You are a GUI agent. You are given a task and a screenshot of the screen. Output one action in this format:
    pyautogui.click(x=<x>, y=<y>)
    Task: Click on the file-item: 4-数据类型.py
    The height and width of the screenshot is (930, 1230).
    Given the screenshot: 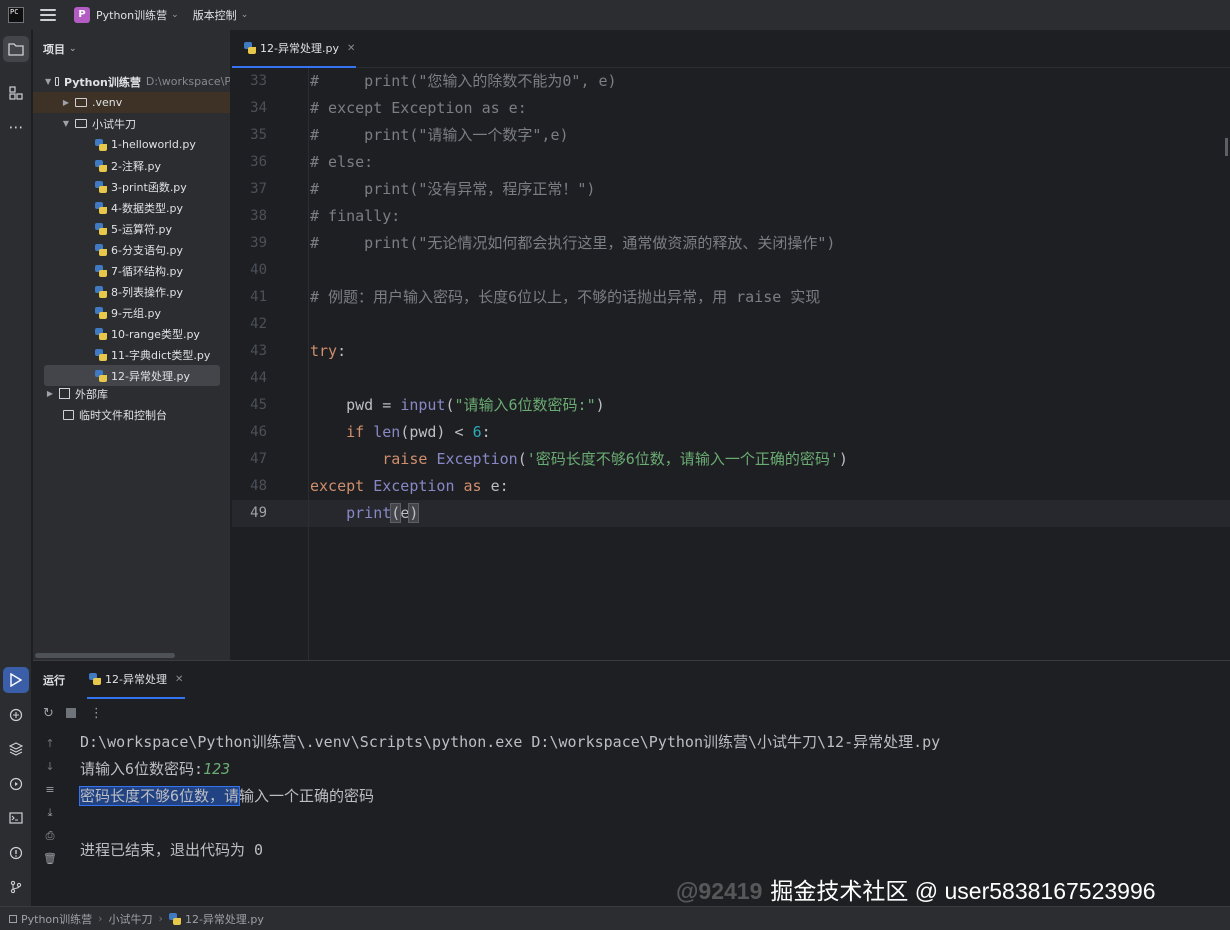 What is the action you would take?
    pyautogui.click(x=131, y=207)
    